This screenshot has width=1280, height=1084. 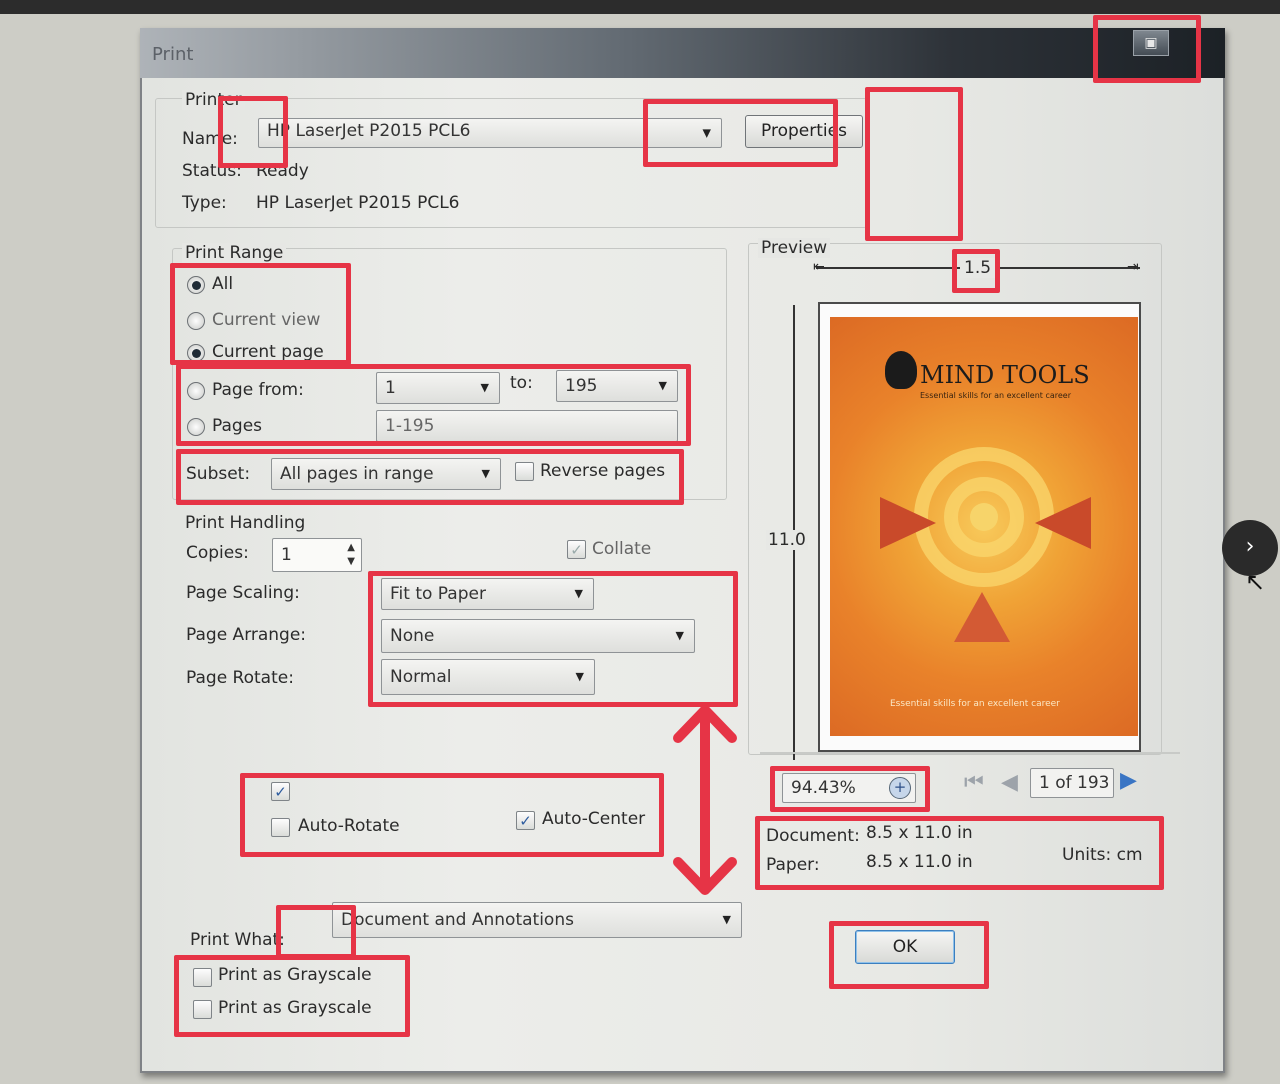 I want to click on print-handling-label: Print Handling, so click(x=245, y=523).